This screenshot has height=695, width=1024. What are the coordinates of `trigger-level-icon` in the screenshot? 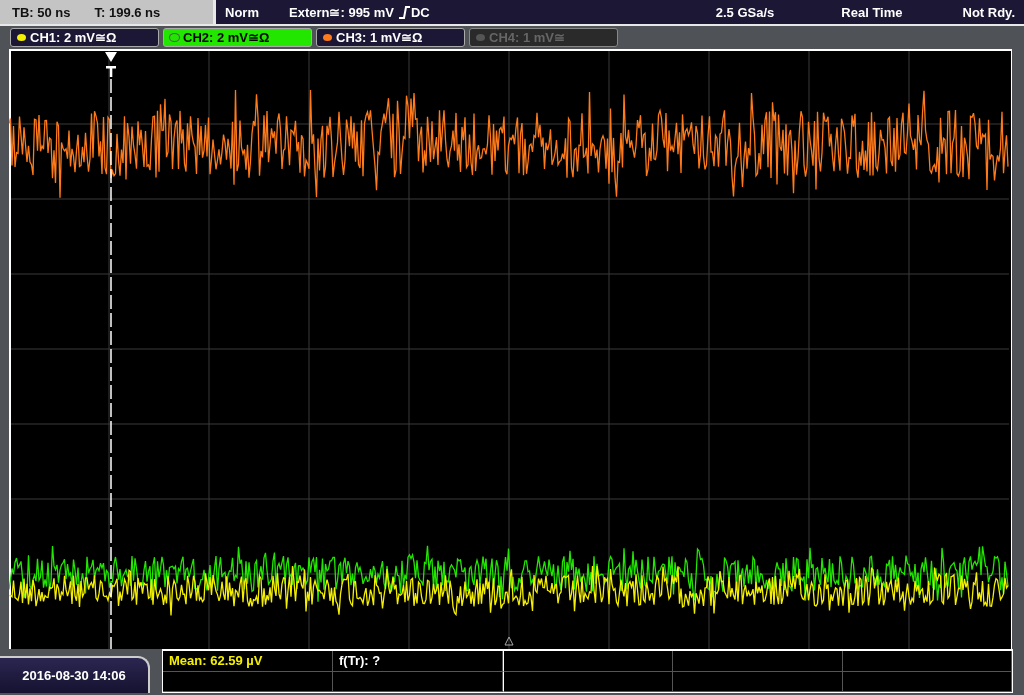 It's located at (509, 641).